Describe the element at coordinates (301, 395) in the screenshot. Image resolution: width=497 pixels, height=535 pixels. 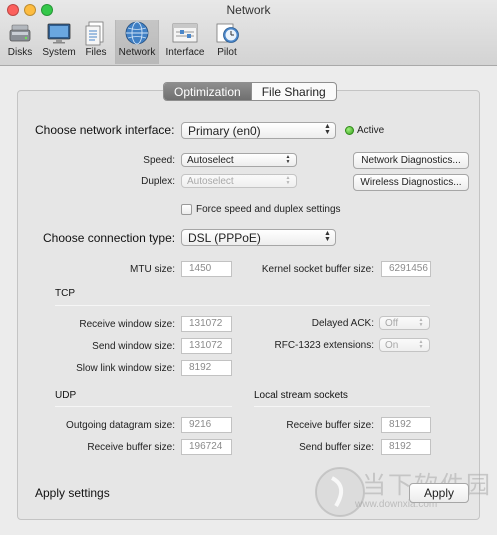
I see `local-stream-section-title: Local stream sockets` at that location.